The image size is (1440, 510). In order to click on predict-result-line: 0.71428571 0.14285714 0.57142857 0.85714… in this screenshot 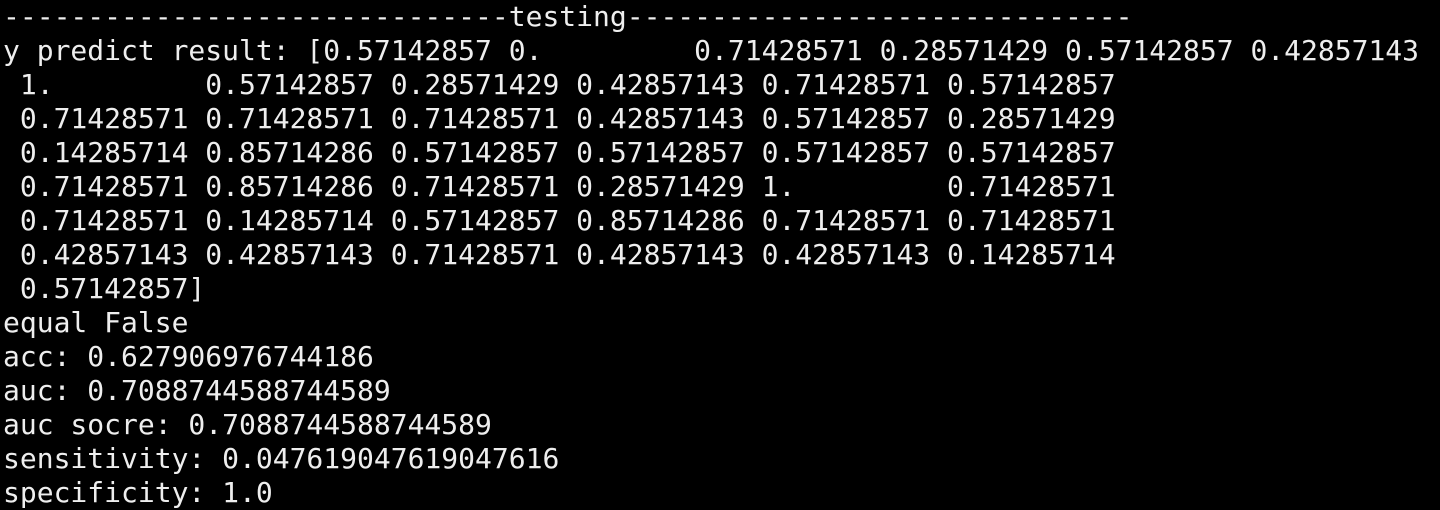, I will do `click(559, 220)`.